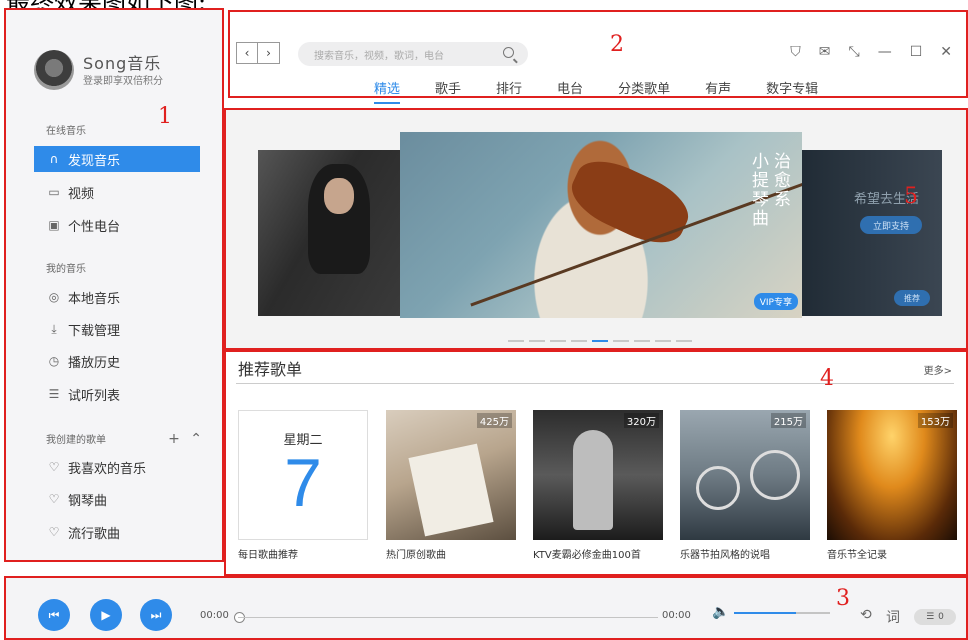  I want to click on sidebar-item-history: ◷ 播放历史, so click(117, 361).